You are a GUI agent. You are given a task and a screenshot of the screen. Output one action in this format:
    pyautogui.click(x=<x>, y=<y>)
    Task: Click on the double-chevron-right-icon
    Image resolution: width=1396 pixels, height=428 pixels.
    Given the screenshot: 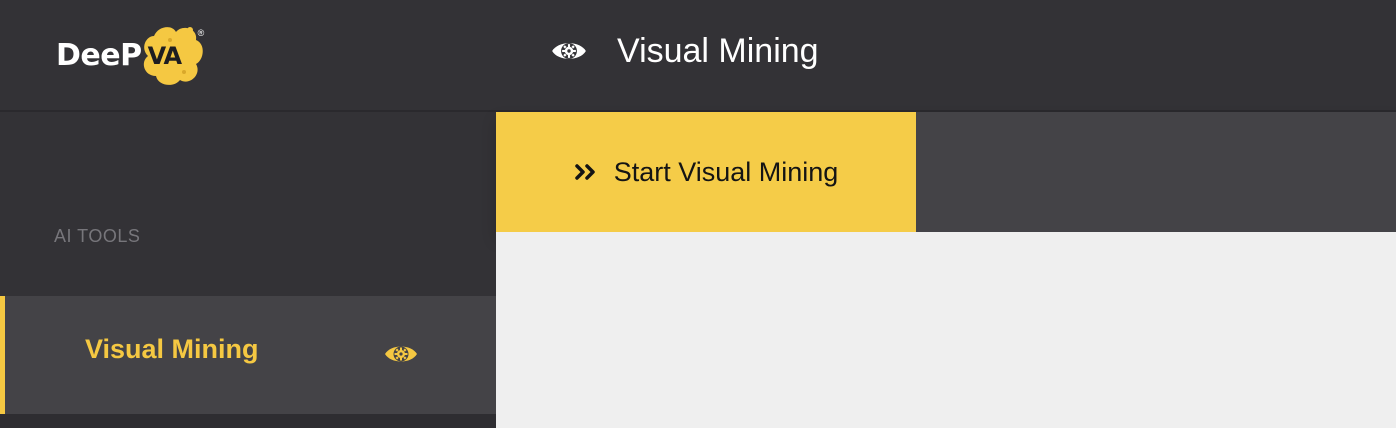 What is the action you would take?
    pyautogui.click(x=586, y=172)
    